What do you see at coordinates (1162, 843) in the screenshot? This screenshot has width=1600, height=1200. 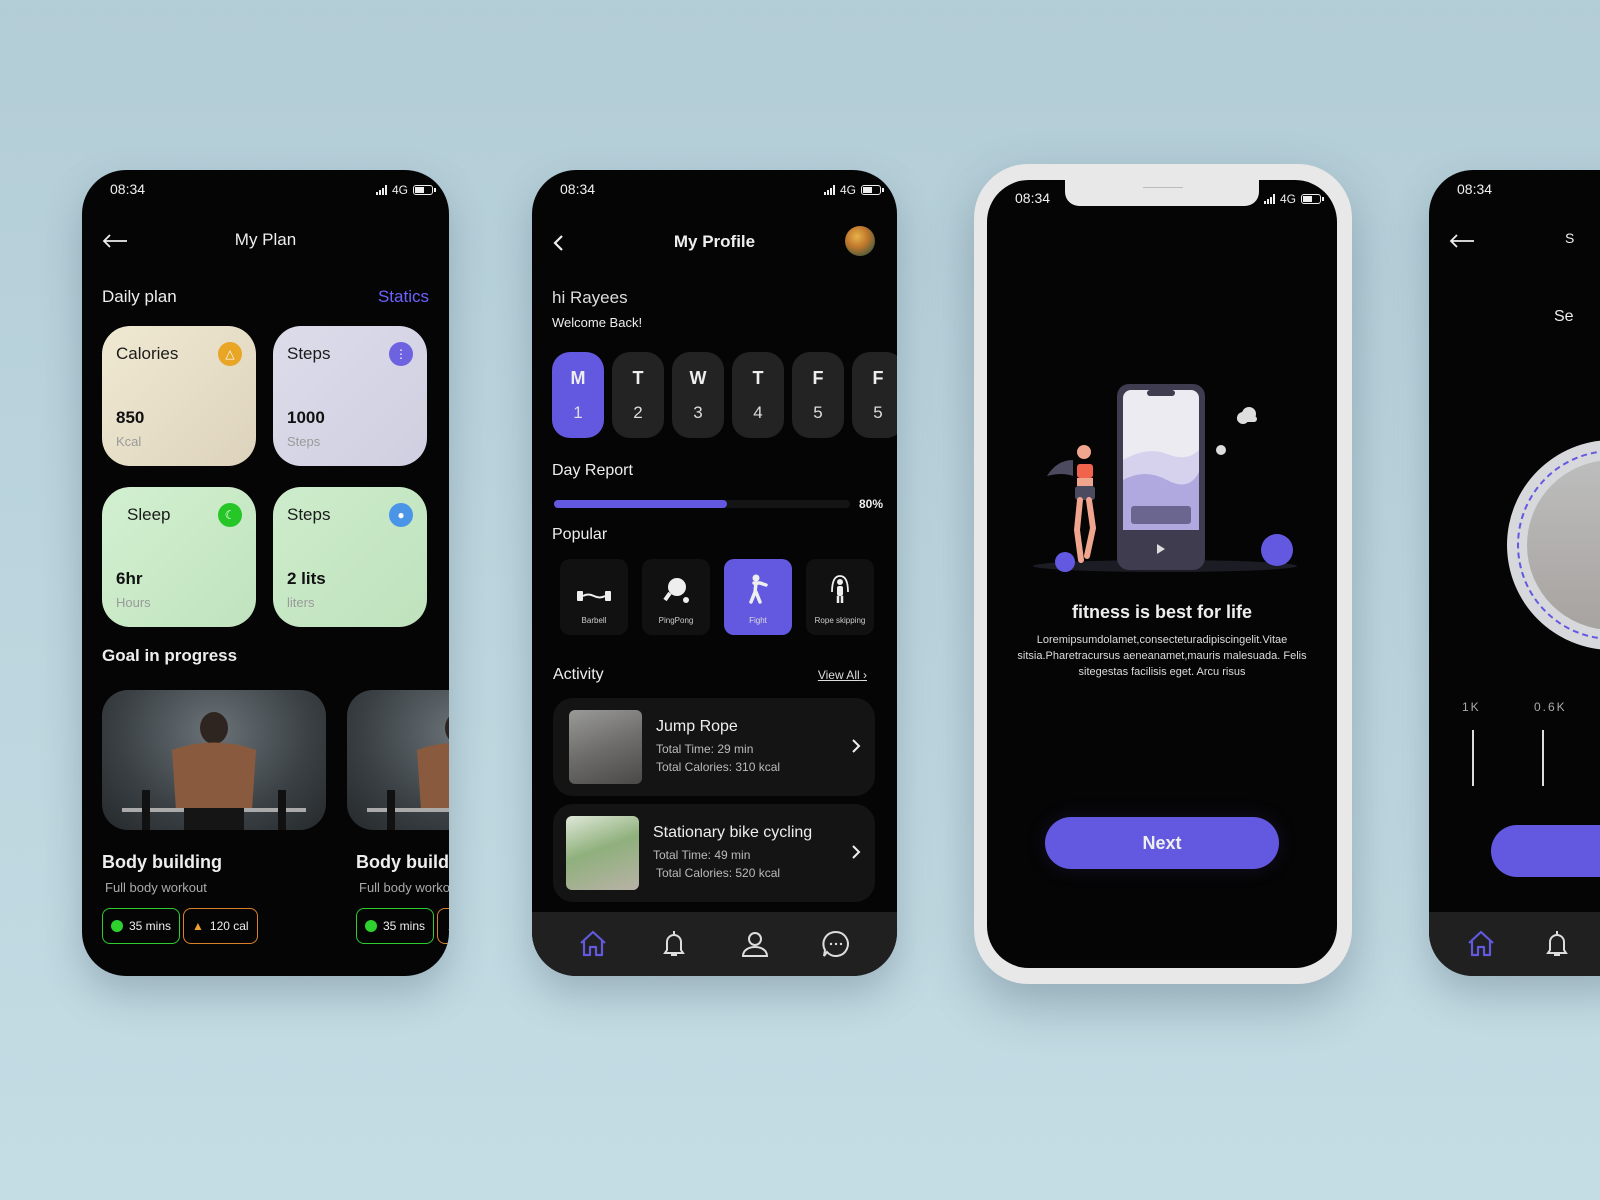 I see `next-button: Next` at bounding box center [1162, 843].